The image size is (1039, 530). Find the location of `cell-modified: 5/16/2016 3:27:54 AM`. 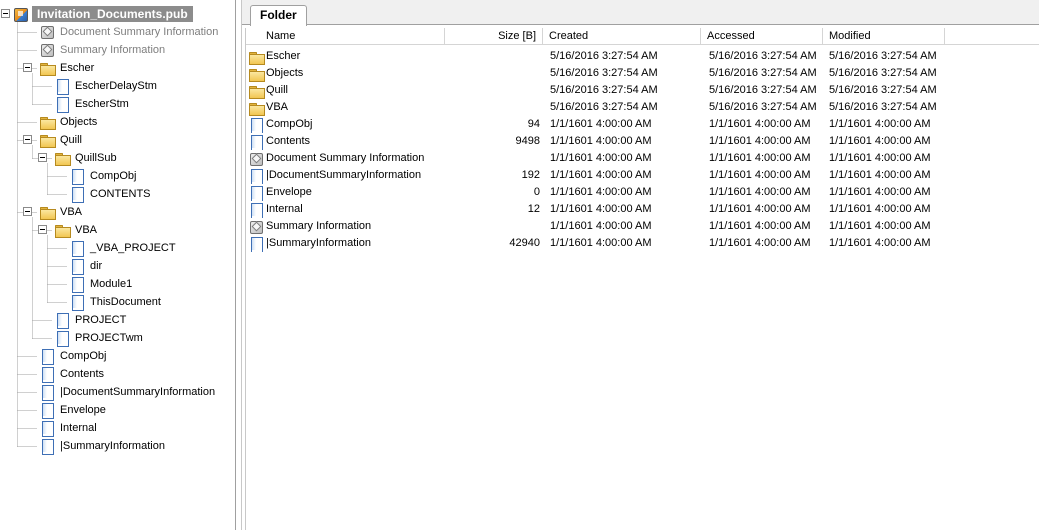

cell-modified: 5/16/2016 3:27:54 AM is located at coordinates (884, 107).